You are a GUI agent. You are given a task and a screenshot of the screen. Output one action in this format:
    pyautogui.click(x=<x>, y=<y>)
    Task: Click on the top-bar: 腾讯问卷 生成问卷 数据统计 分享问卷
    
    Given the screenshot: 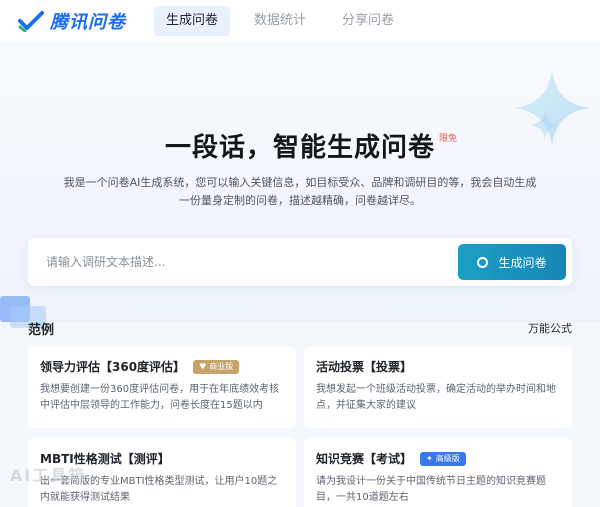 What is the action you would take?
    pyautogui.click(x=300, y=21)
    